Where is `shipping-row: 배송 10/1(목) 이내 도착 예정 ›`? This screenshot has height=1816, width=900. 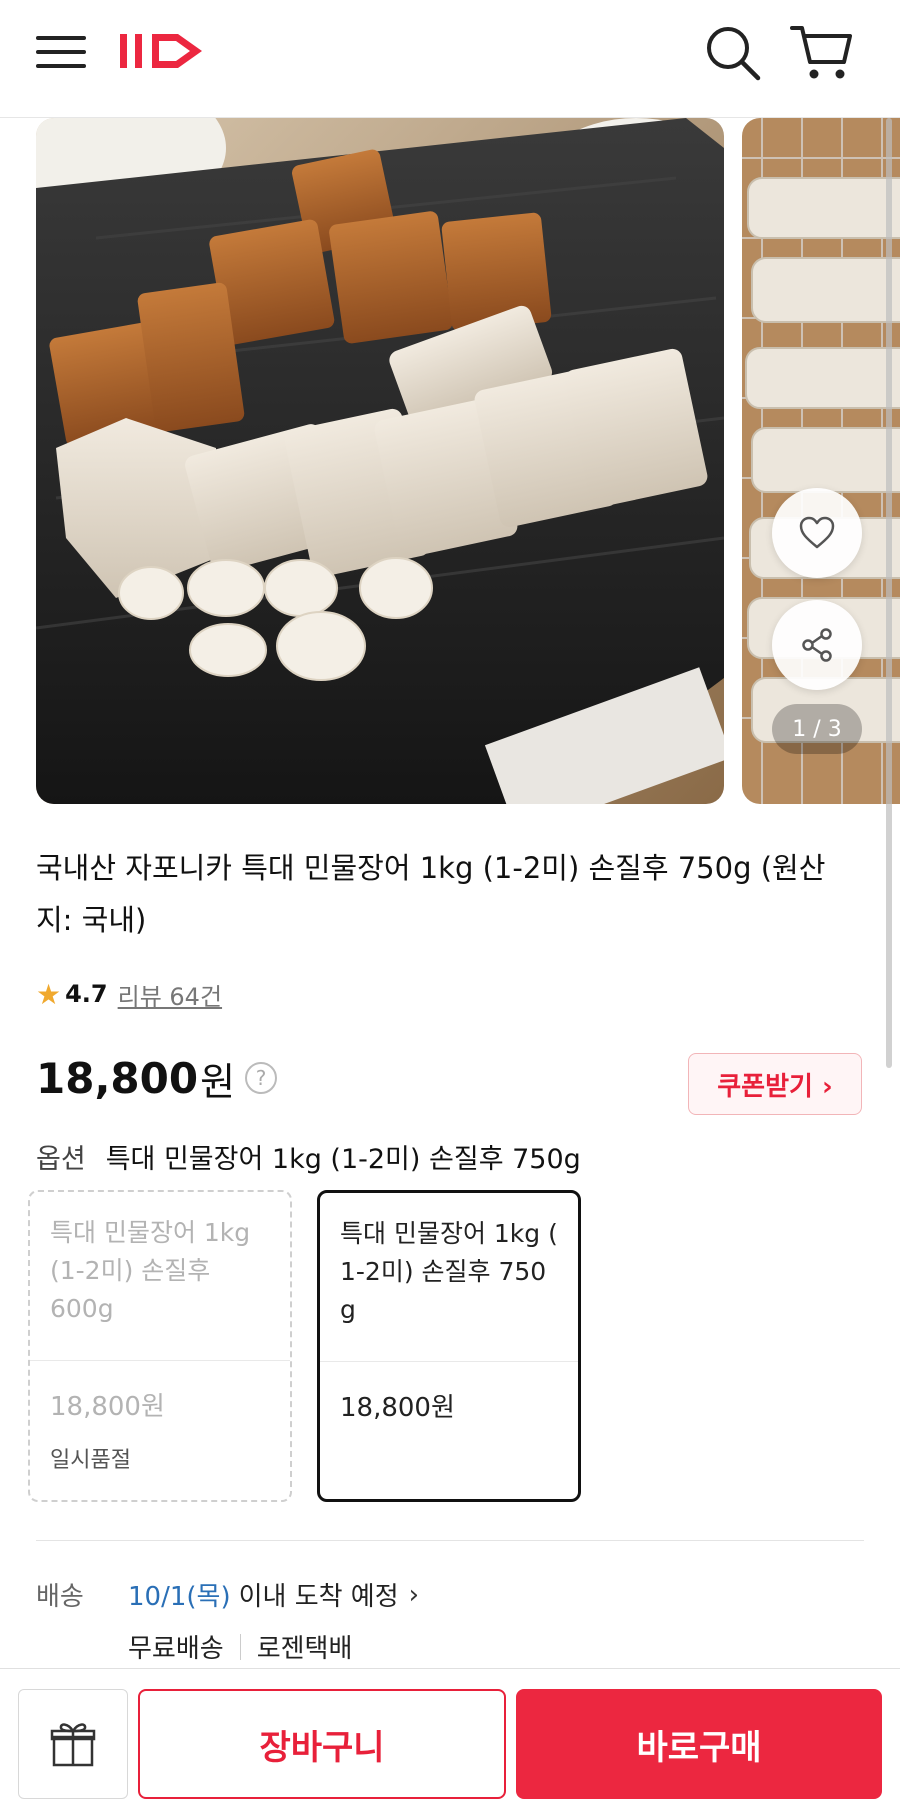
shipping-row: 배송 10/1(목) 이내 도착 예정 › is located at coordinates (227, 1594).